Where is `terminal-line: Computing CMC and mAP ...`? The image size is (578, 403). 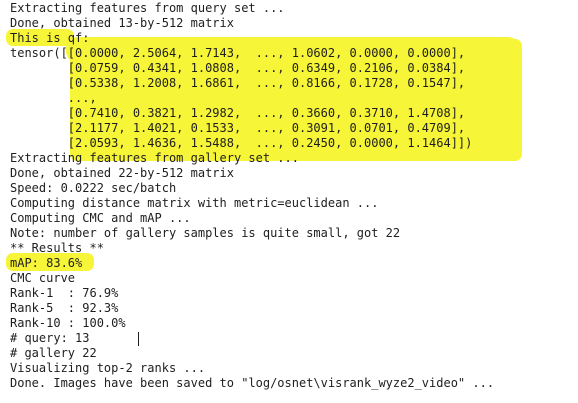
terminal-line: Computing CMC and mAP ... is located at coordinates (100, 218).